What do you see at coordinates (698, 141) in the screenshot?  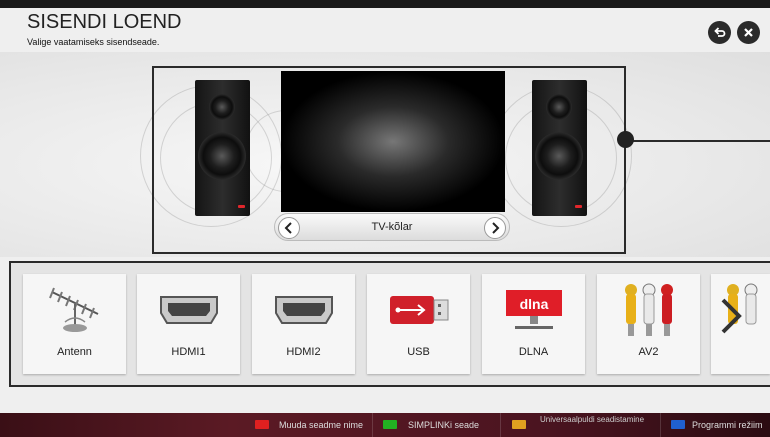 I see `connector-line` at bounding box center [698, 141].